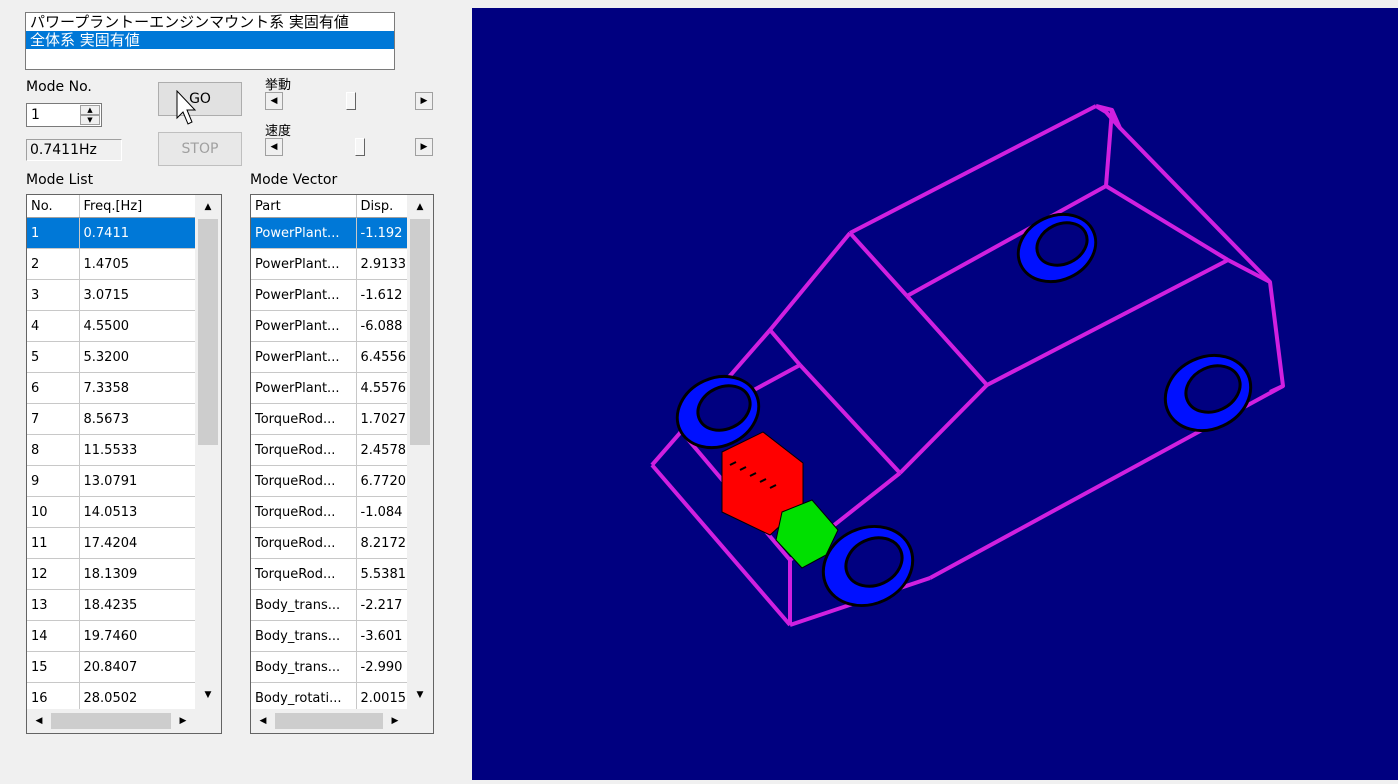  I want to click on mode-number-cell: 2, so click(53, 264).